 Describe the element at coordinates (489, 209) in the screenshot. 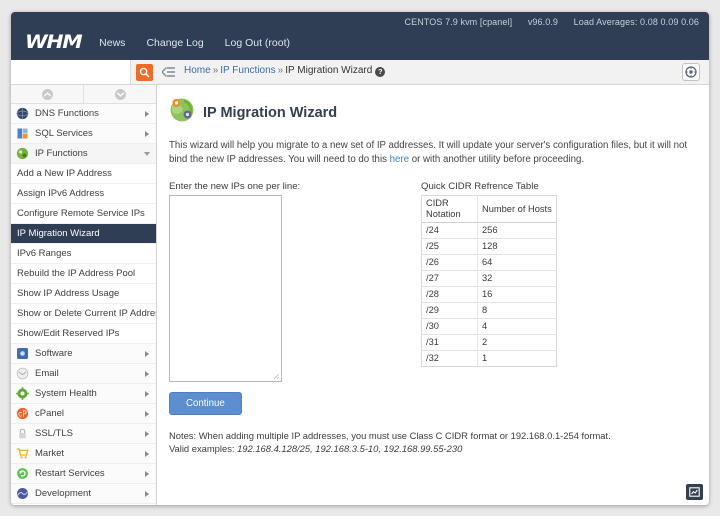

I see `table-header-row: CIDR Notation Number of Hosts` at that location.